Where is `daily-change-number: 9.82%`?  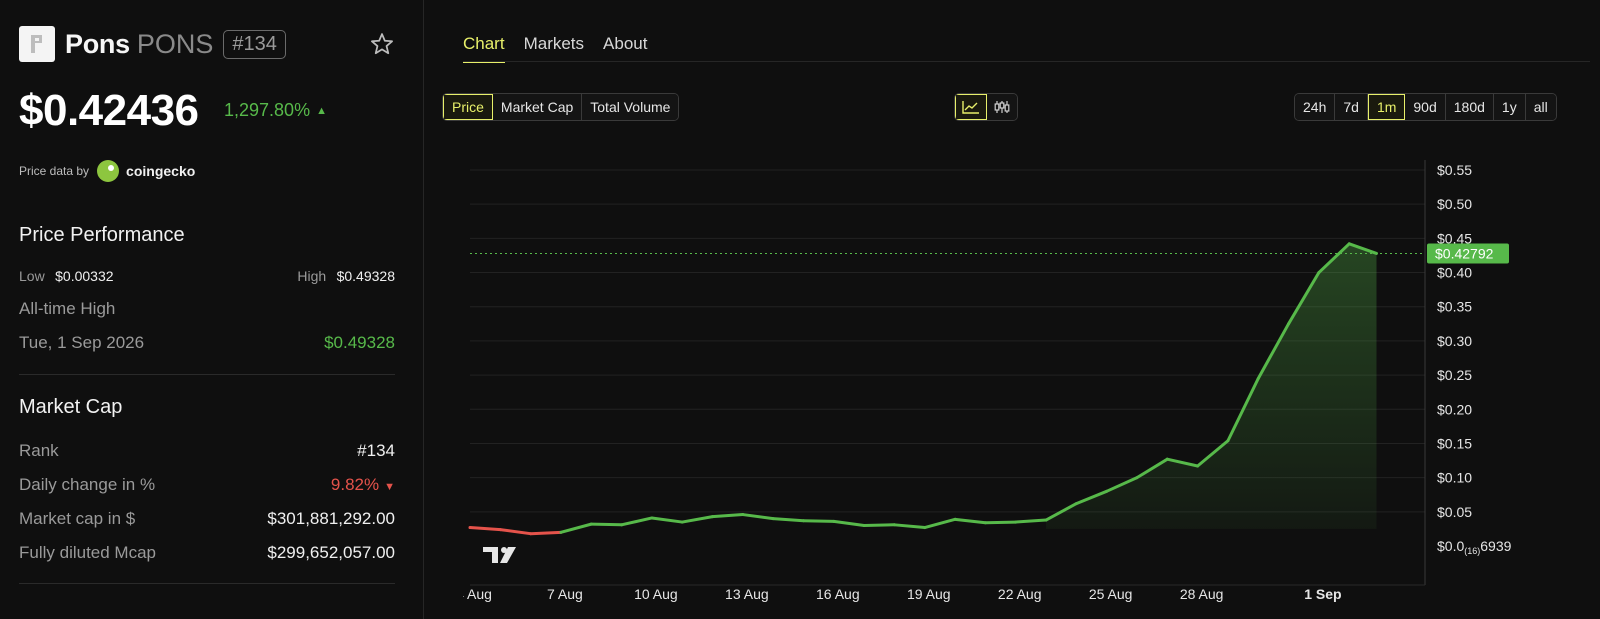
daily-change-number: 9.82% is located at coordinates (355, 484).